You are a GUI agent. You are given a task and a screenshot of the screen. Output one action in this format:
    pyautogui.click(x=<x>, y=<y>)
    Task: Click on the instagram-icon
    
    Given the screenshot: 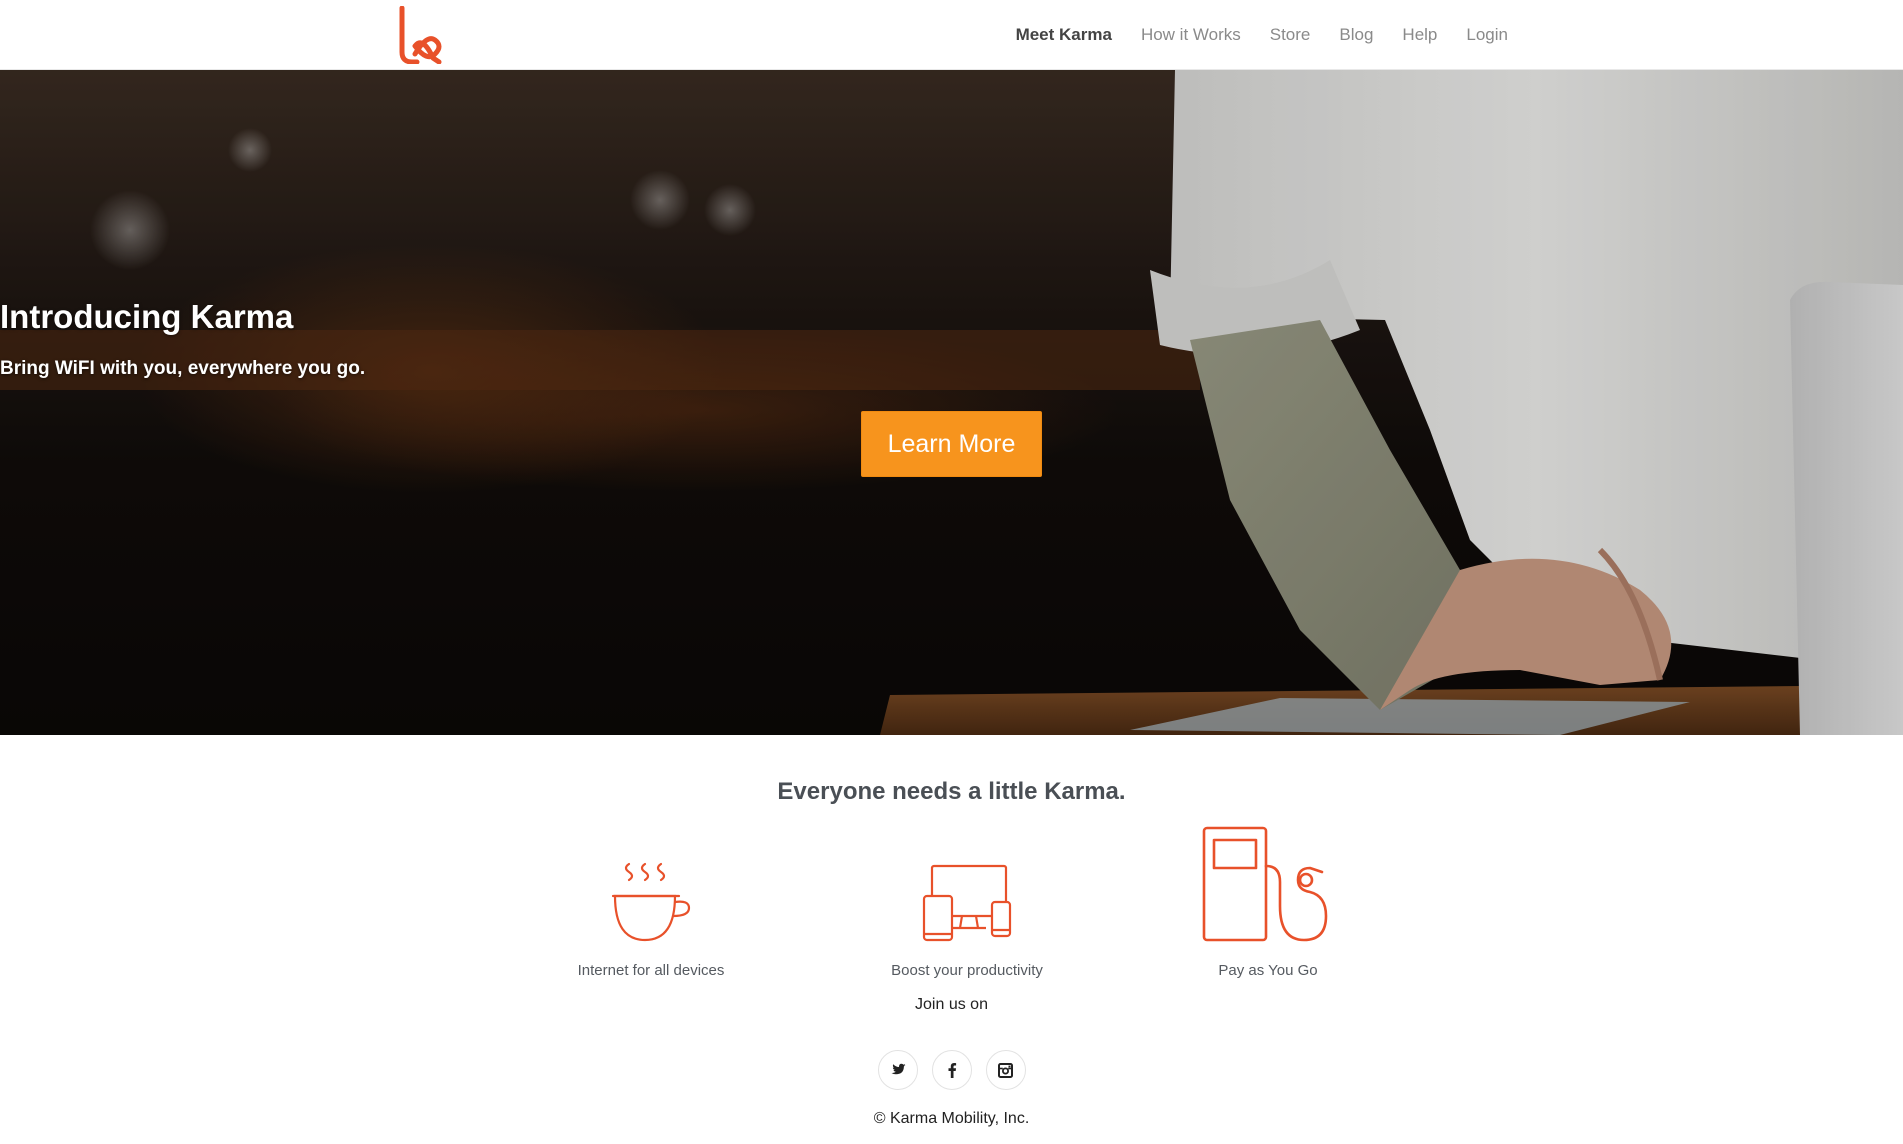 What is the action you would take?
    pyautogui.click(x=1005, y=1070)
    